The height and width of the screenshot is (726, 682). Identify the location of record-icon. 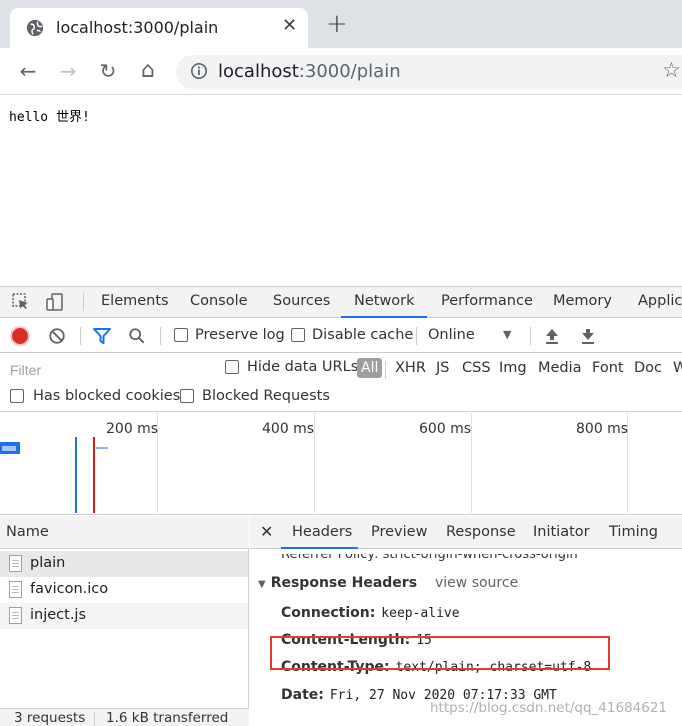
(20, 336).